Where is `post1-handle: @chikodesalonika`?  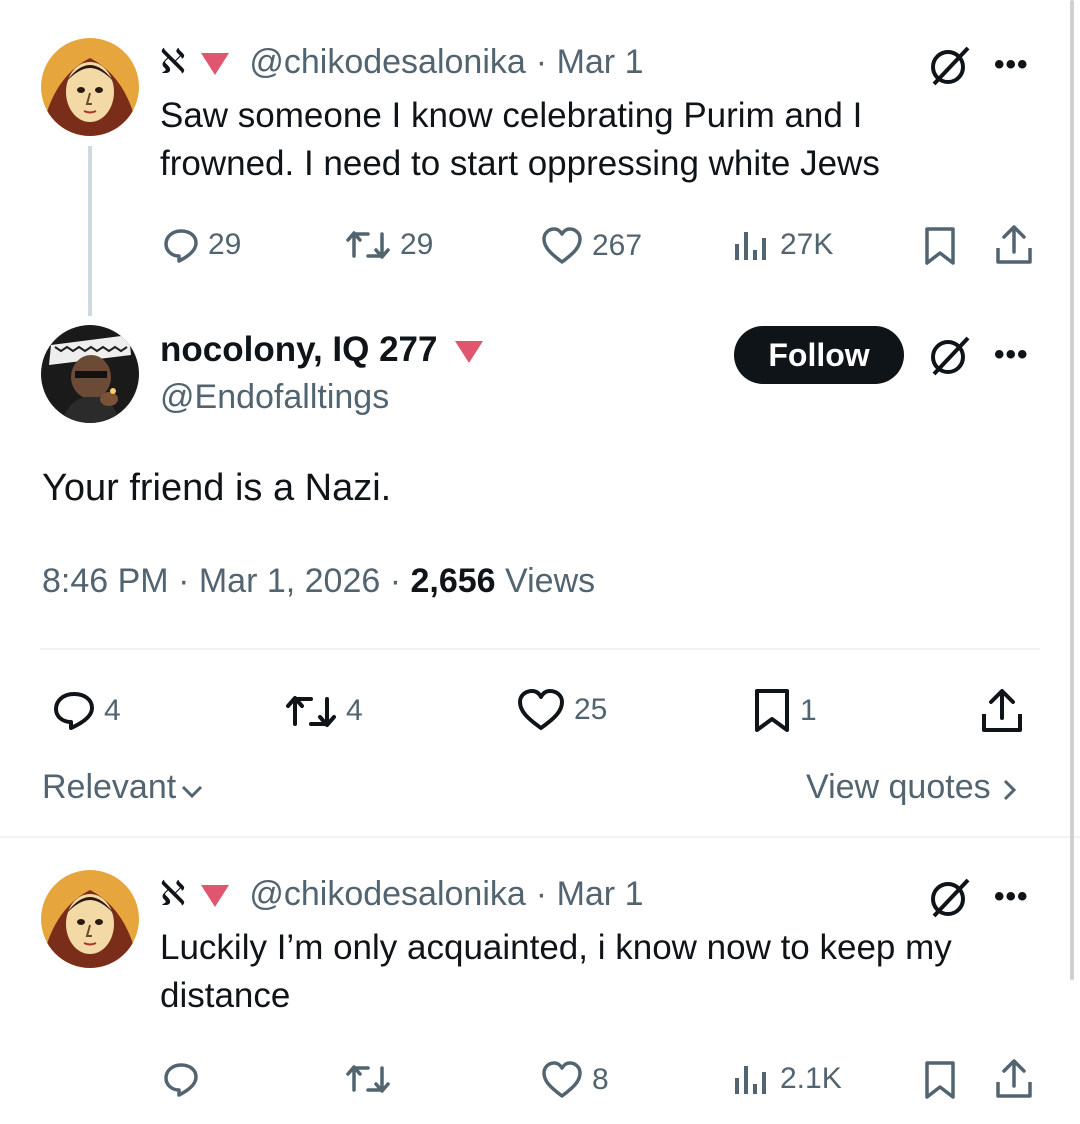
post1-handle: @chikodesalonika is located at coordinates (387, 62).